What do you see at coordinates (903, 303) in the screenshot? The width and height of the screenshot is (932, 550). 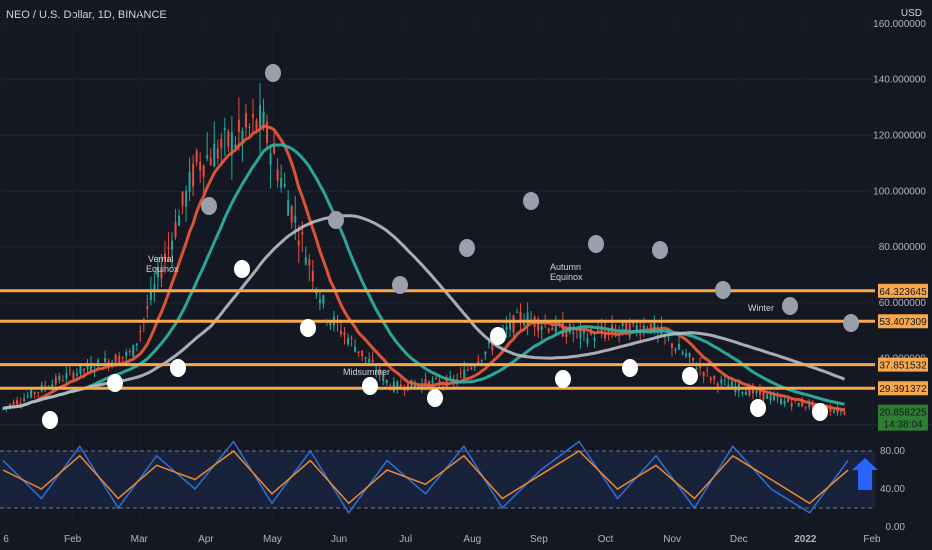 I see `y-tick-label: 60.000000` at bounding box center [903, 303].